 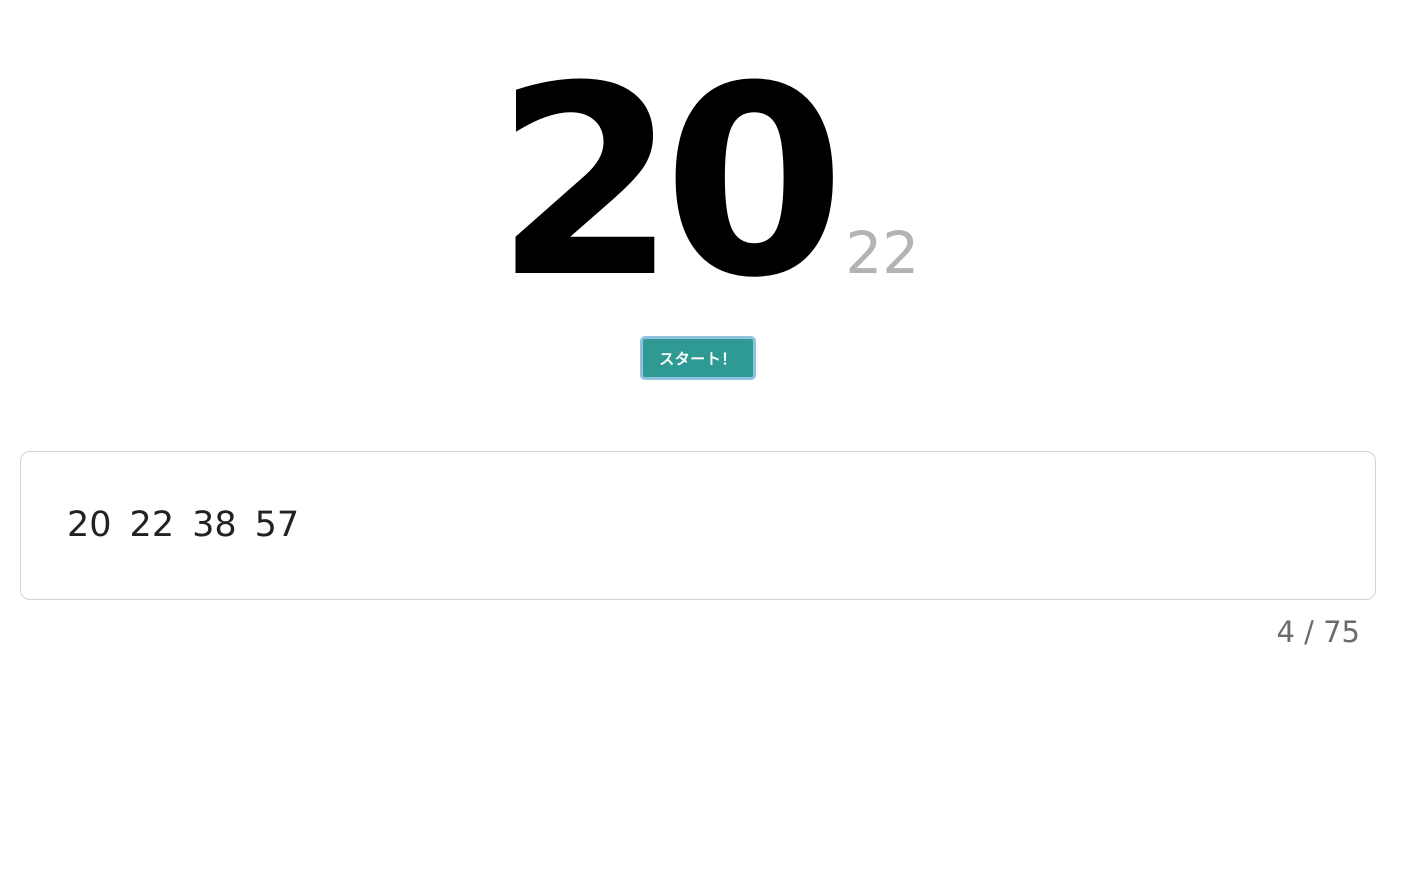 What do you see at coordinates (882, 253) in the screenshot?
I see `previous-number: 22` at bounding box center [882, 253].